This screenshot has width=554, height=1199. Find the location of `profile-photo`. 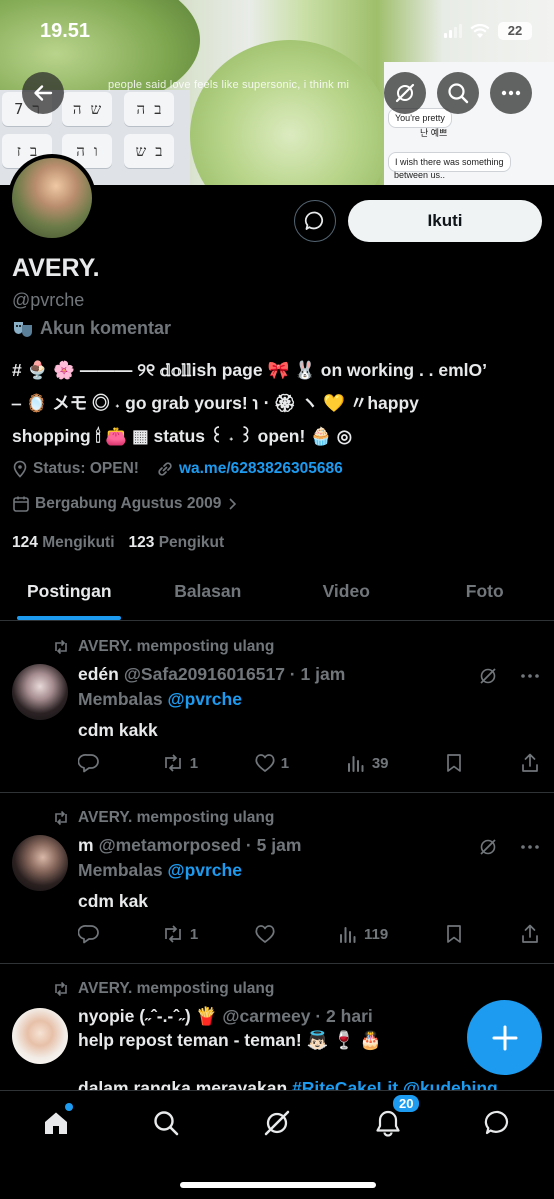

profile-photo is located at coordinates (52, 198).